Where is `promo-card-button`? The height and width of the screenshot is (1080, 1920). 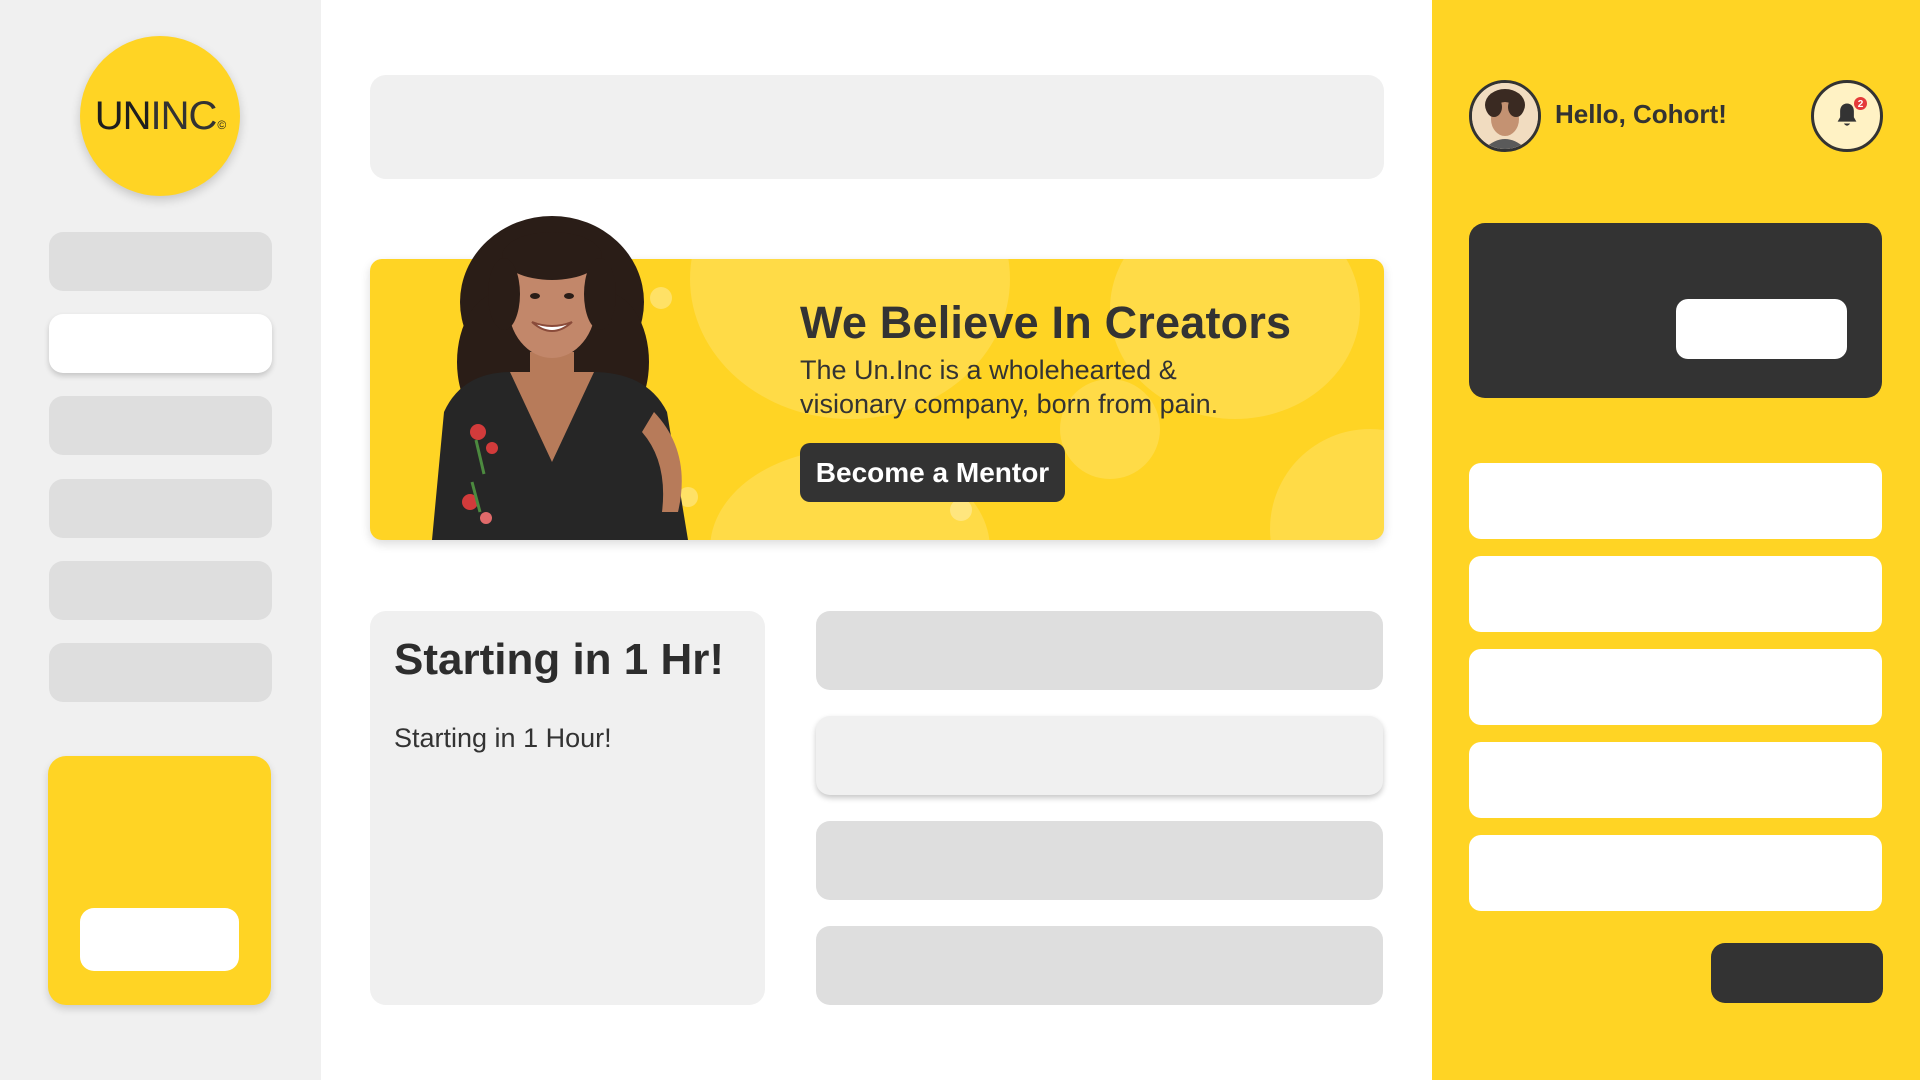
promo-card-button is located at coordinates (159, 939).